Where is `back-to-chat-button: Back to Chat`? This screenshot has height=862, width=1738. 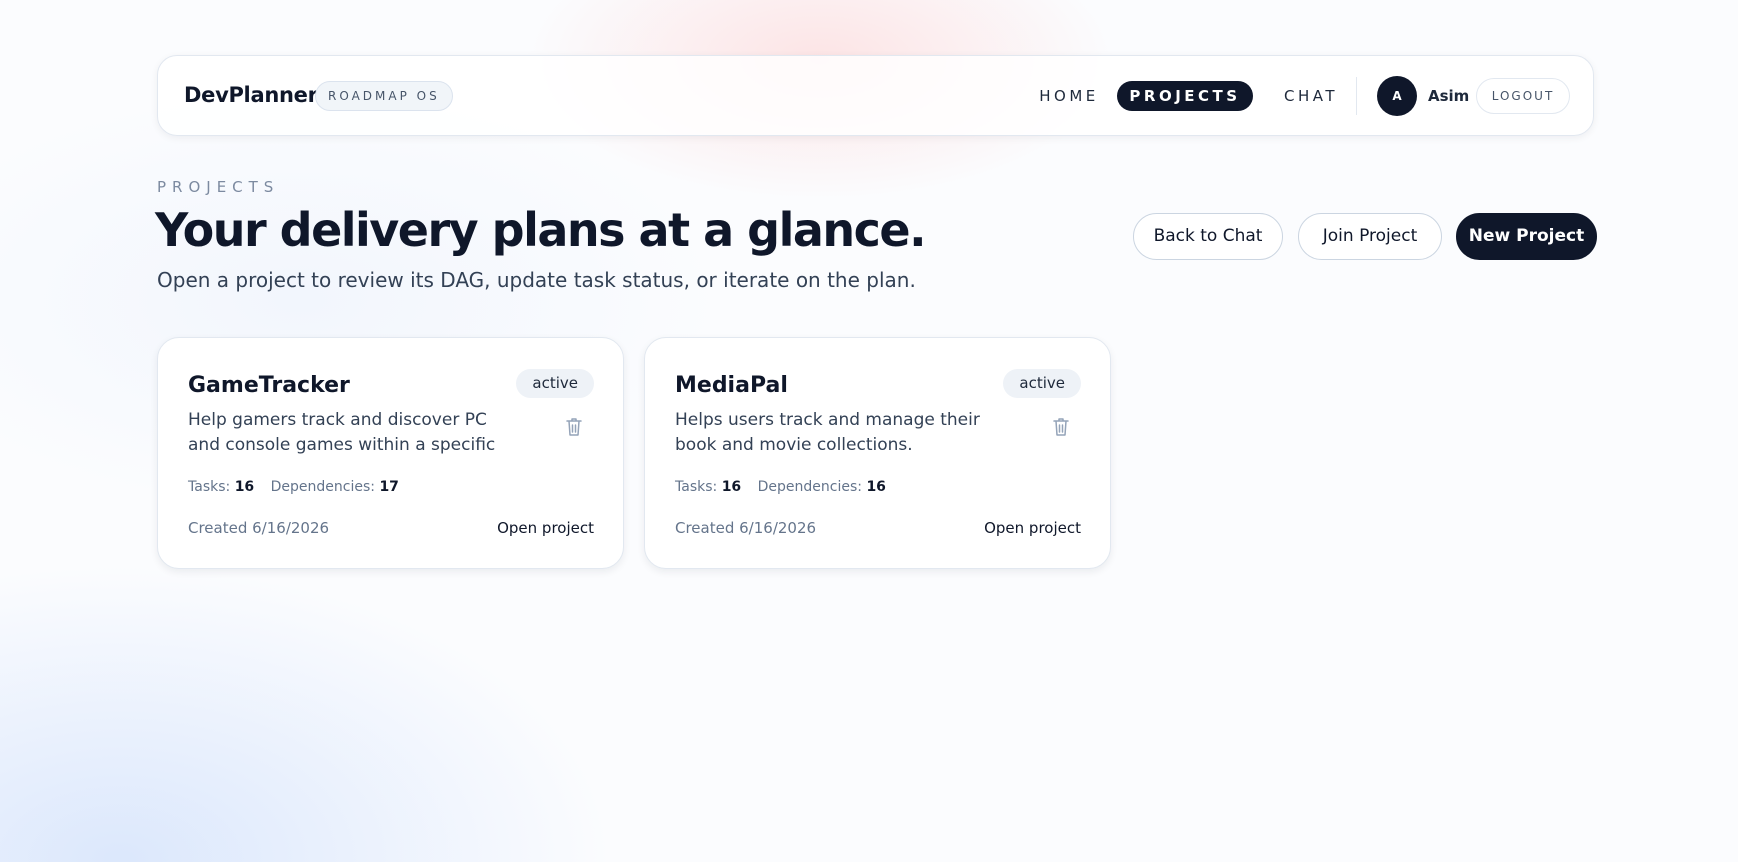
back-to-chat-button: Back to Chat is located at coordinates (1208, 236).